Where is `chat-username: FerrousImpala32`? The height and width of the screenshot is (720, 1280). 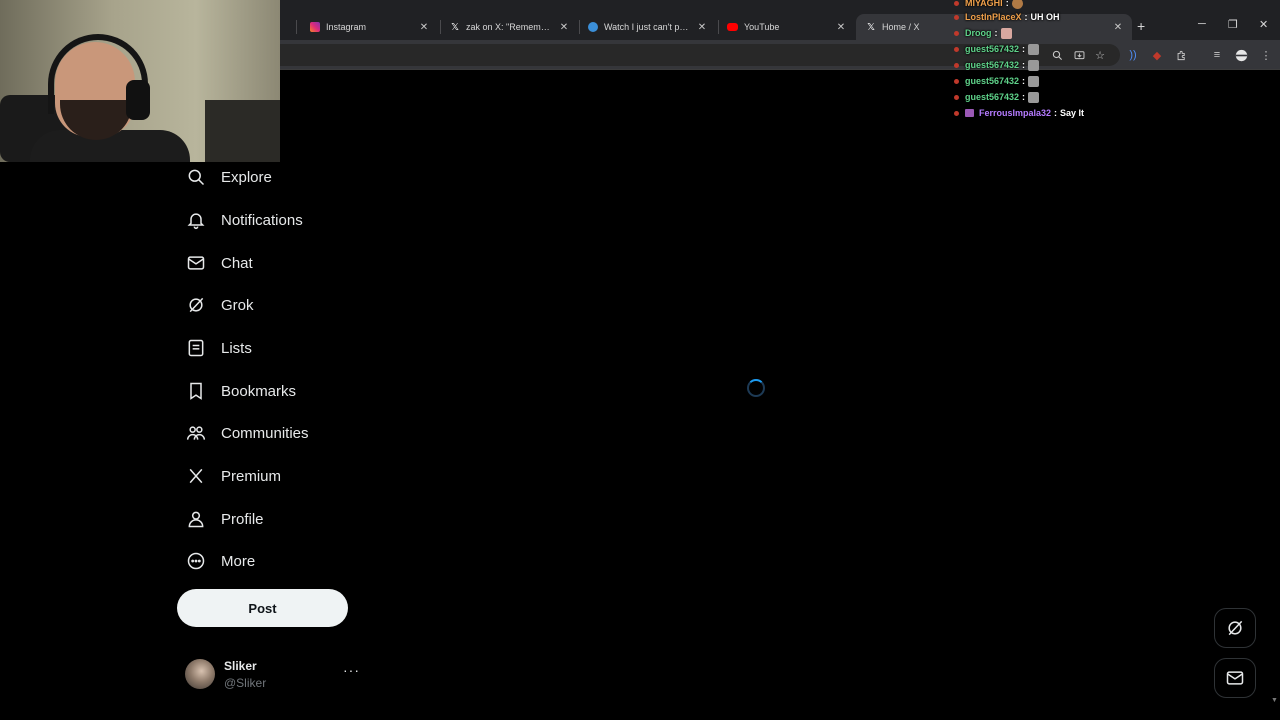 chat-username: FerrousImpala32 is located at coordinates (1015, 113).